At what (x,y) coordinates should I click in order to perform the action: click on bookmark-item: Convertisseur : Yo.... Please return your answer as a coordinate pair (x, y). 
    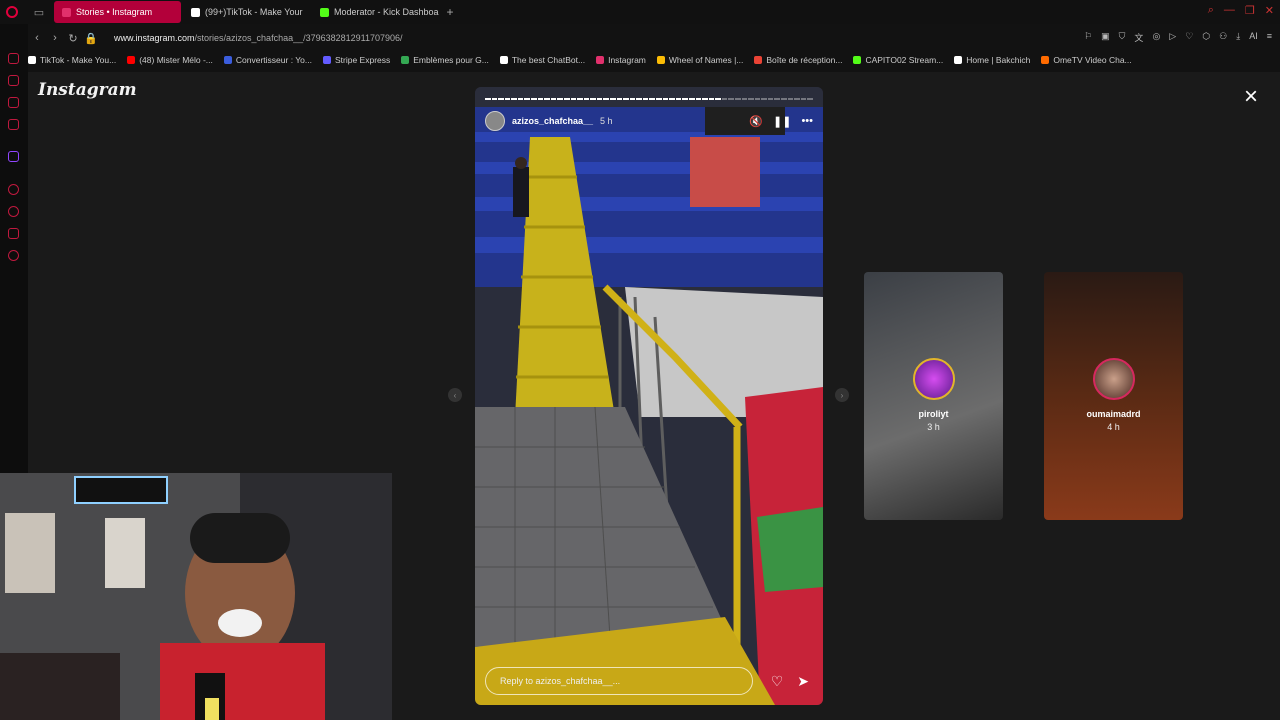
    Looking at the image, I should click on (267, 60).